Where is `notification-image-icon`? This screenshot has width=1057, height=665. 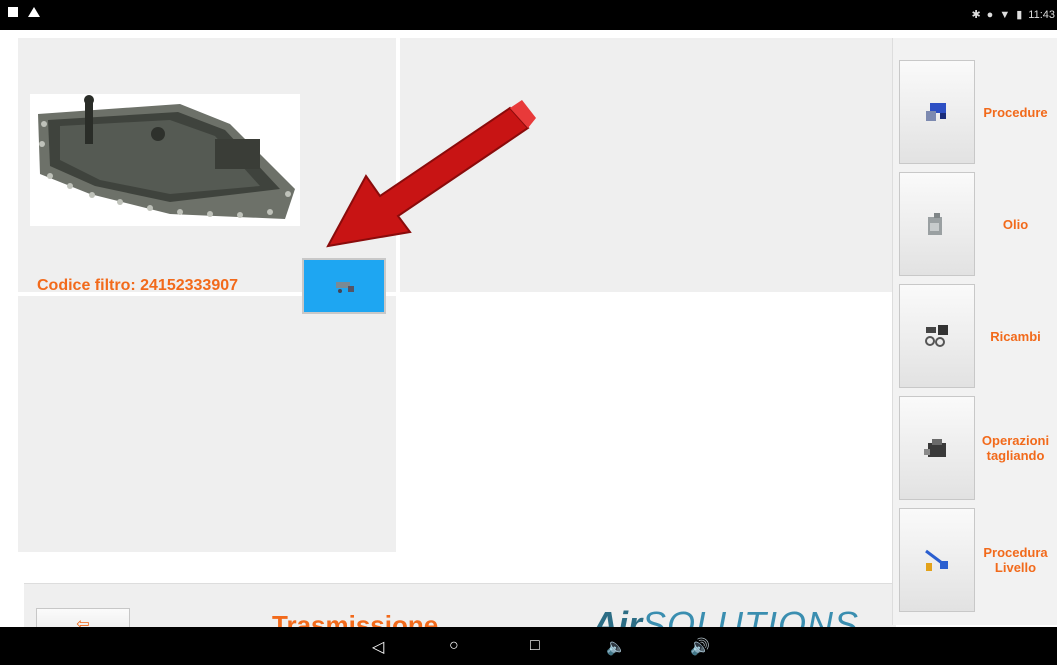
notification-image-icon is located at coordinates (13, 12).